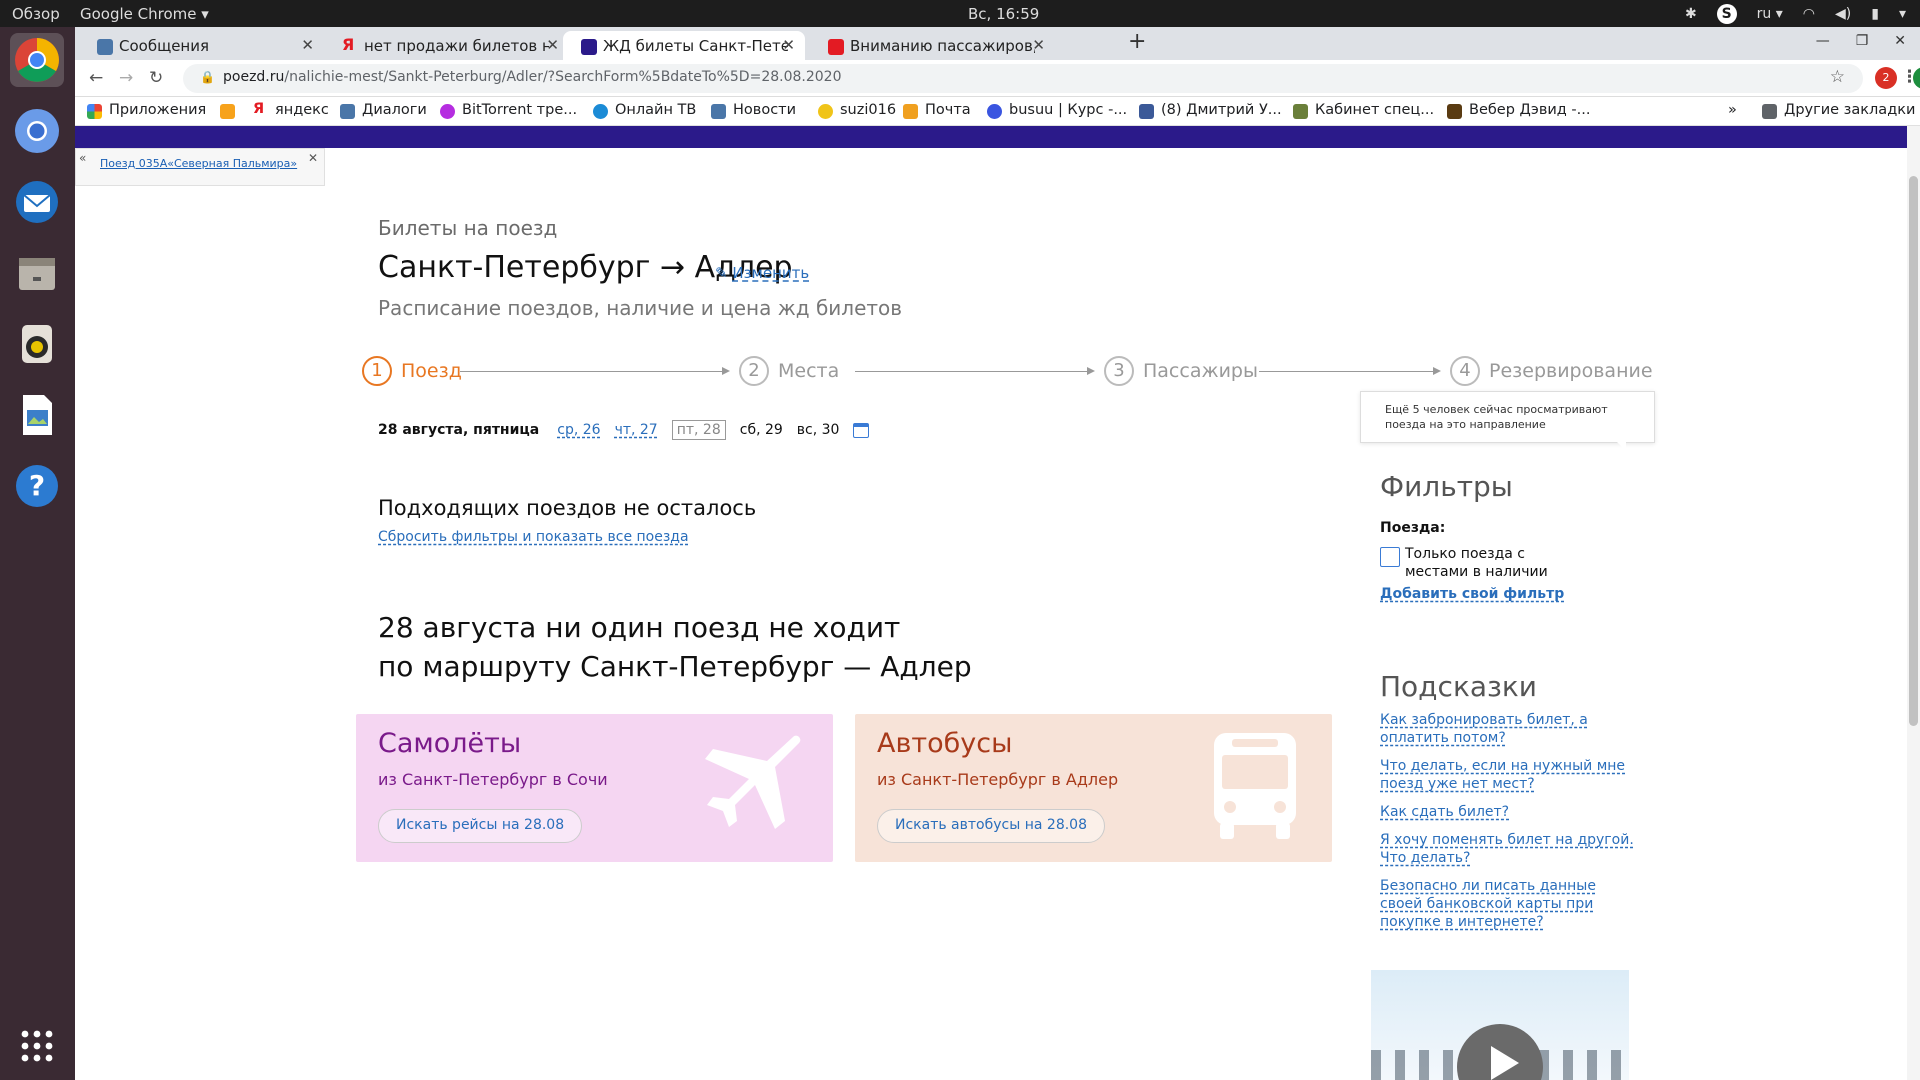 The height and width of the screenshot is (1080, 1920). Describe the element at coordinates (383, 110) in the screenshot. I see `bookmark-dialogs: Диалоги` at that location.